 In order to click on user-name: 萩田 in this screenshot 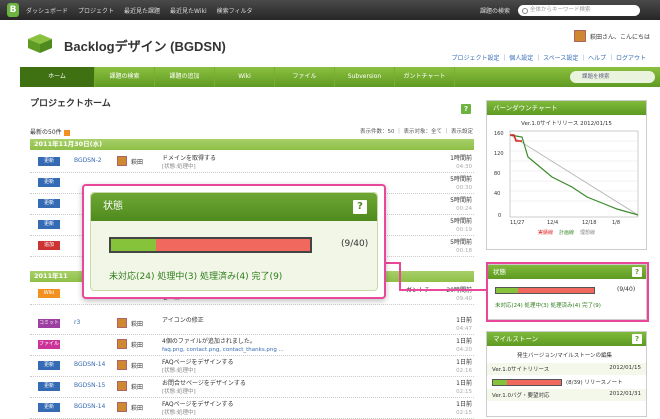, I will do `click(137, 366)`.